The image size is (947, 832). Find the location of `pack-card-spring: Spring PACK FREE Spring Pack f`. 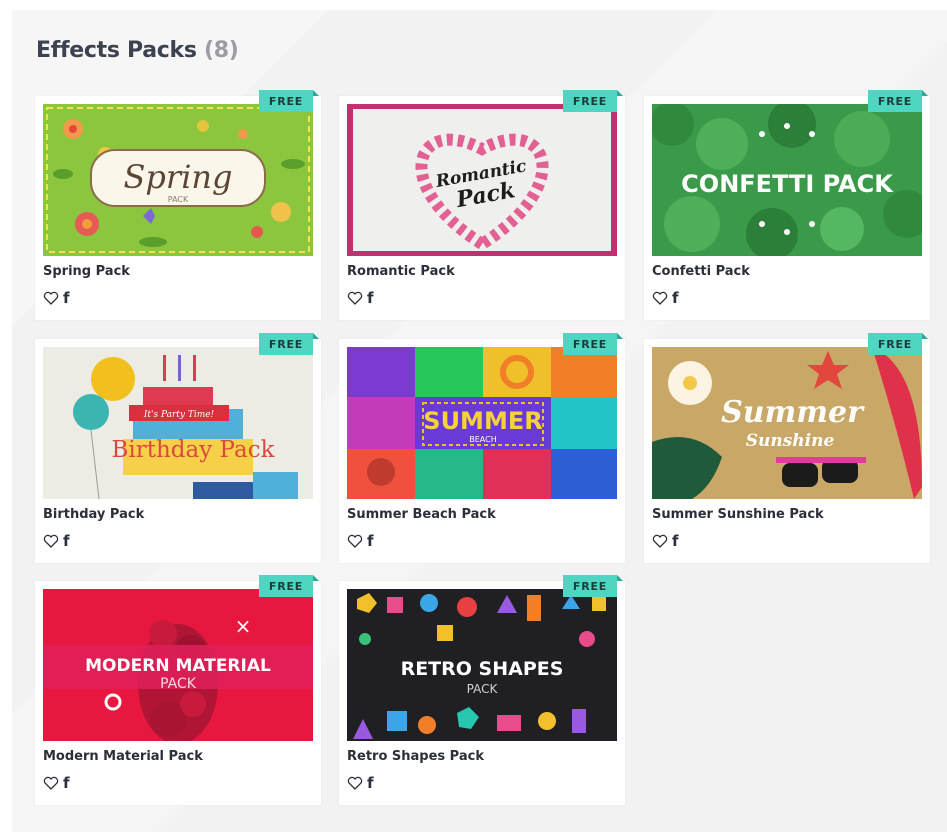

pack-card-spring: Spring PACK FREE Spring Pack f is located at coordinates (178, 205).